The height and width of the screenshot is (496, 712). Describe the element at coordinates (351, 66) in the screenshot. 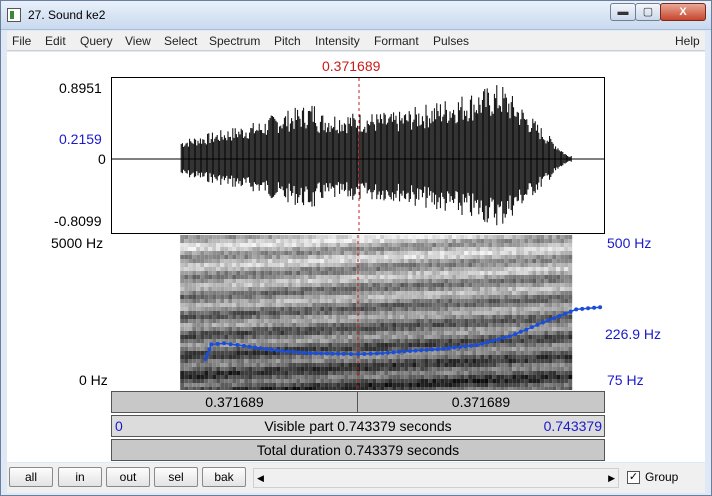

I see `cursor-time-value: 0.371689` at that location.